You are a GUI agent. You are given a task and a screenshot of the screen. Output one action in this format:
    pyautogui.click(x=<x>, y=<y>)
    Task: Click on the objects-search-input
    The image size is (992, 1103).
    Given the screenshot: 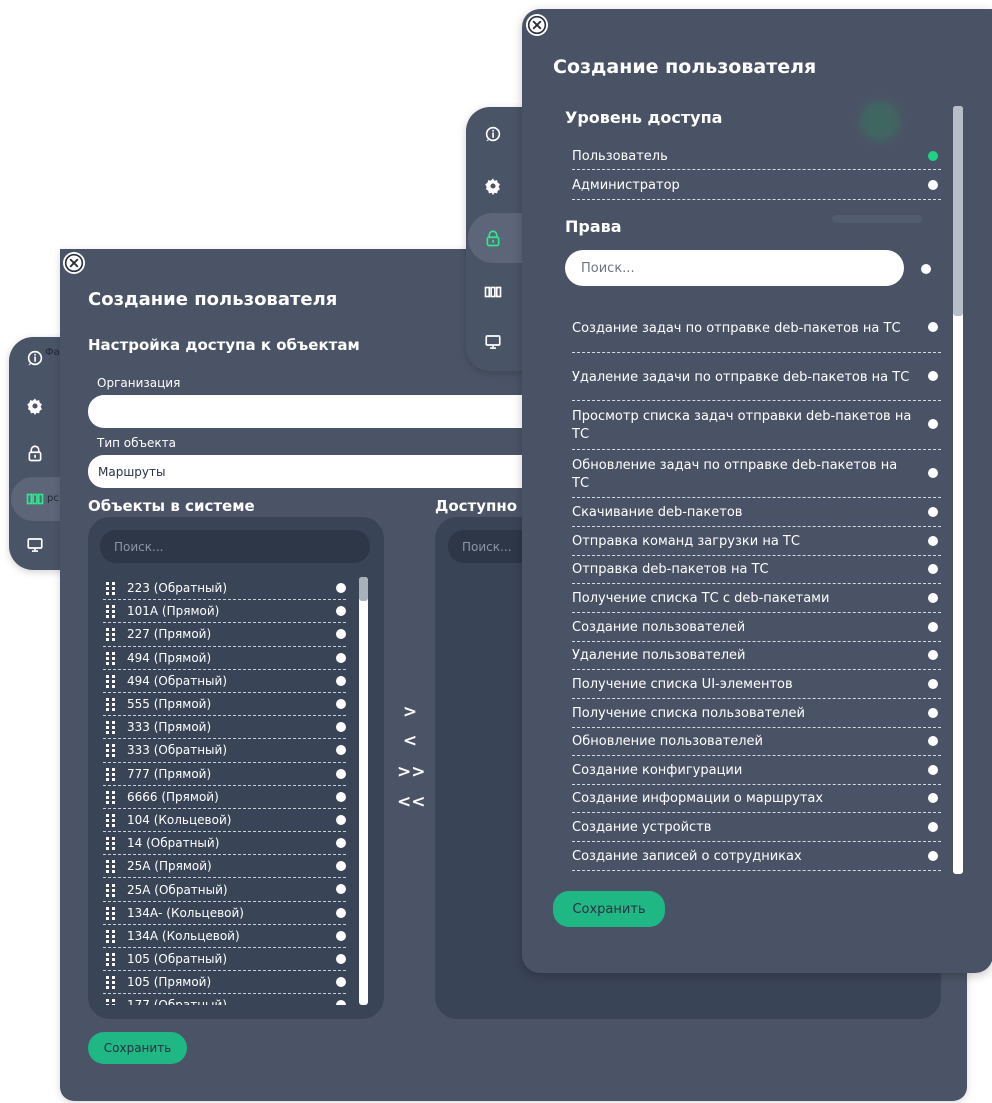 What is the action you would take?
    pyautogui.click(x=235, y=546)
    